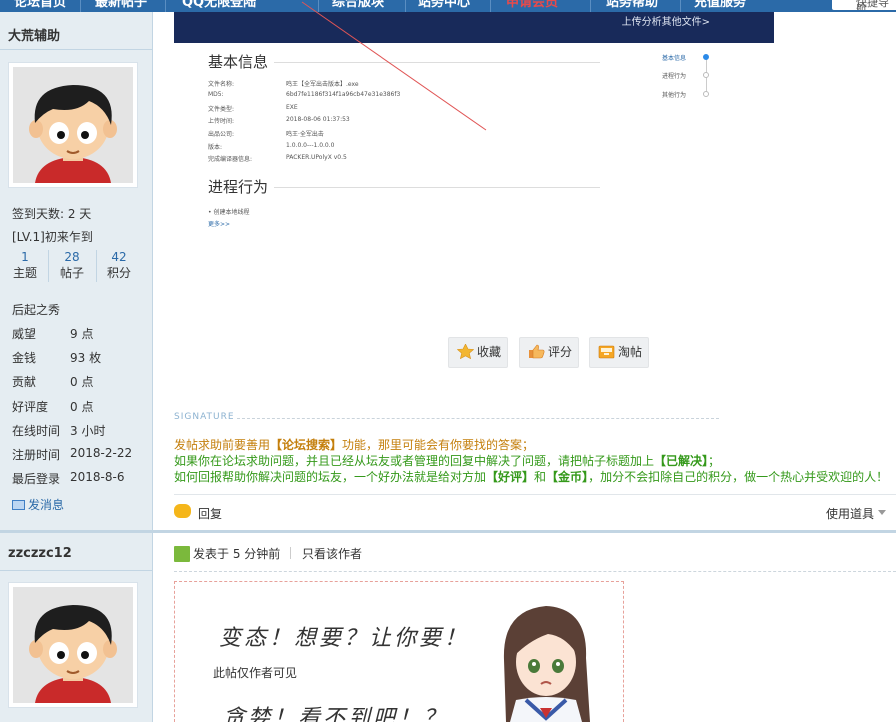 The width and height of the screenshot is (896, 722). What do you see at coordinates (489, 352) in the screenshot?
I see `favorite-label: 收藏` at bounding box center [489, 352].